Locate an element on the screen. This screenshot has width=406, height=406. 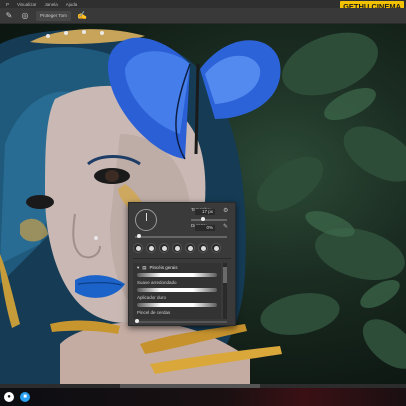
preview-size-slider is located at coordinates (181, 321).